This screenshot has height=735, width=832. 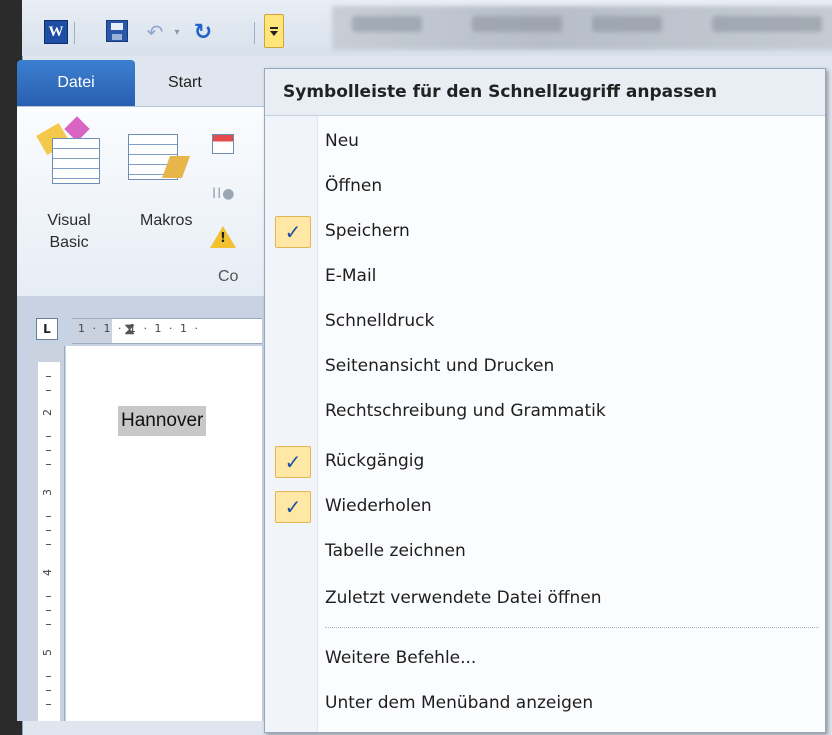 What do you see at coordinates (159, 154) in the screenshot?
I see `macros-icon` at bounding box center [159, 154].